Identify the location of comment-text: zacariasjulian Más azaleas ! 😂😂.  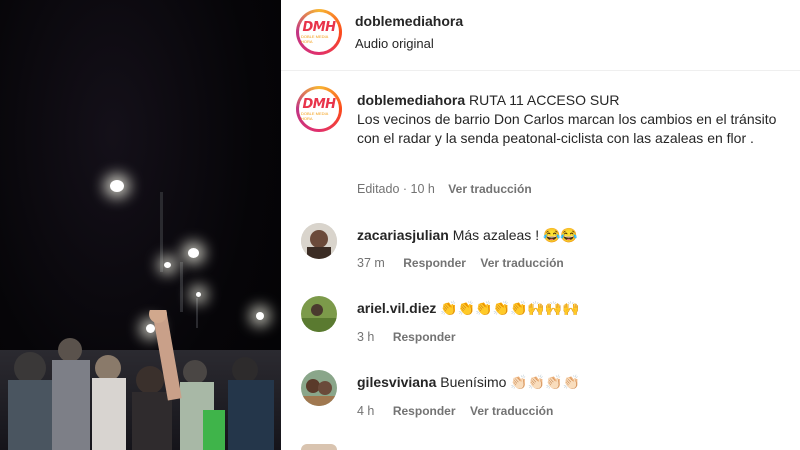
(467, 235).